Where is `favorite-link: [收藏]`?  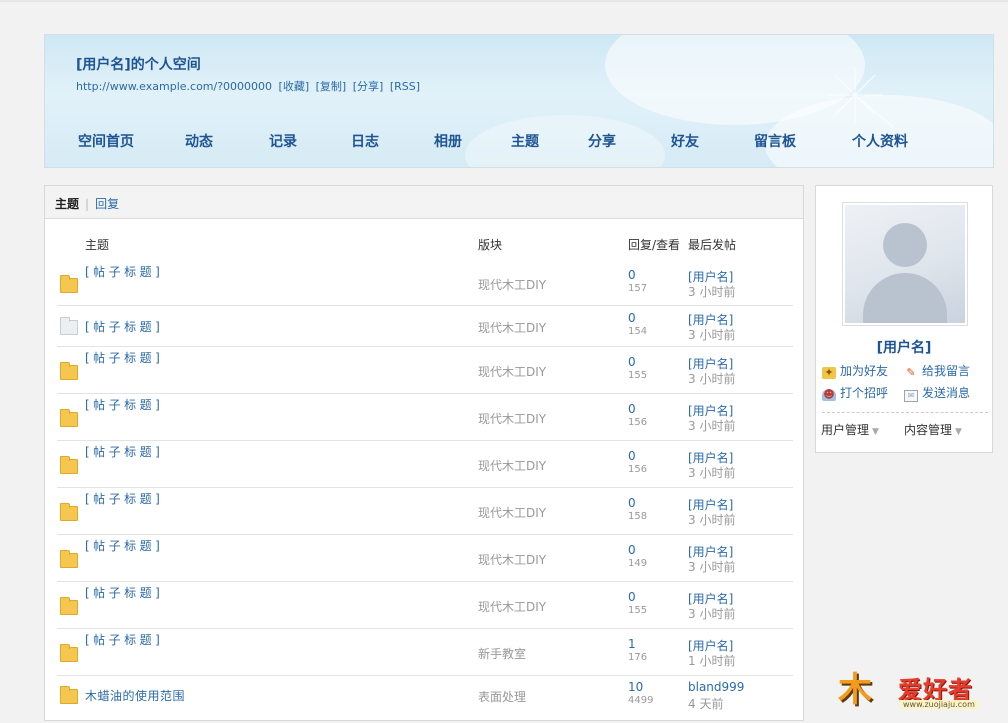 favorite-link: [收藏] is located at coordinates (294, 86).